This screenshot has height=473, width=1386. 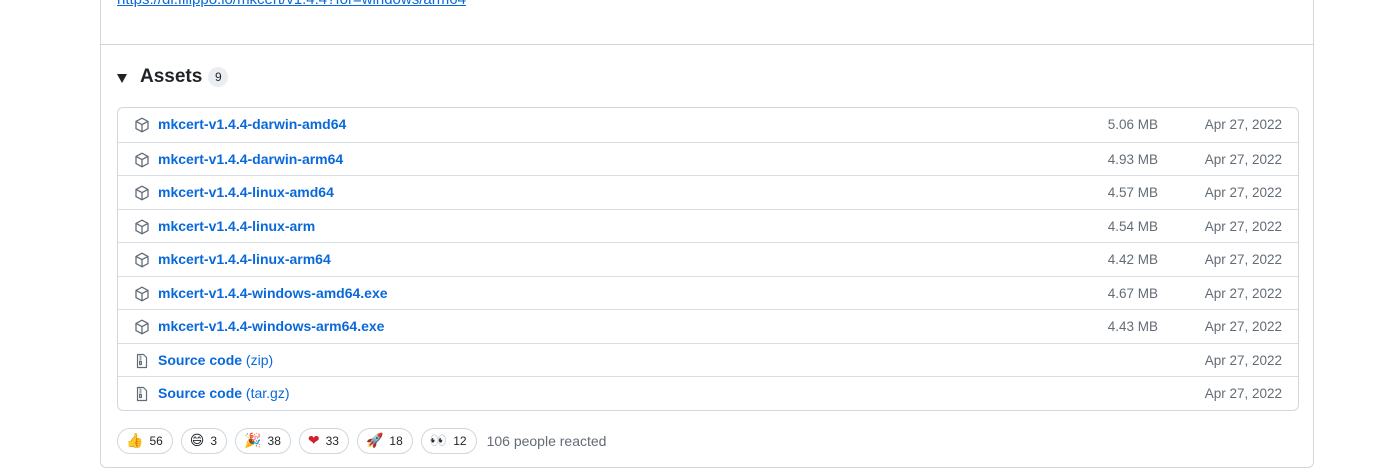 I want to click on asset-size: 5.06 MB, so click(x=1132, y=124).